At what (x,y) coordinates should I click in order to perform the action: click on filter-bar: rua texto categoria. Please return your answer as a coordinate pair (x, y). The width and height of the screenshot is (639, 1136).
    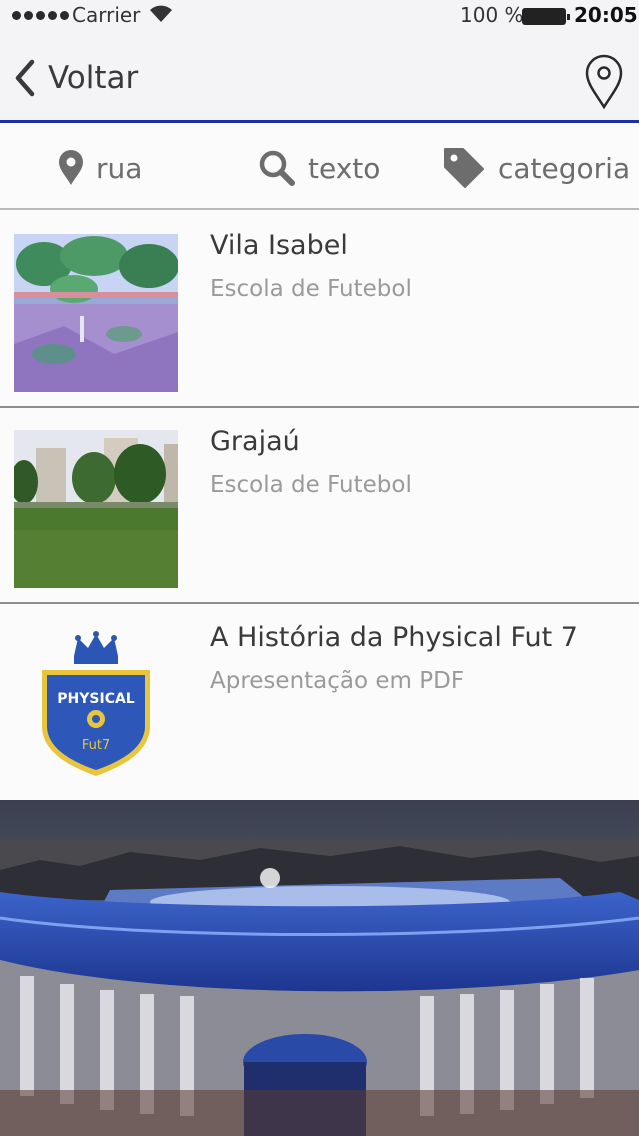
    Looking at the image, I should click on (319, 168).